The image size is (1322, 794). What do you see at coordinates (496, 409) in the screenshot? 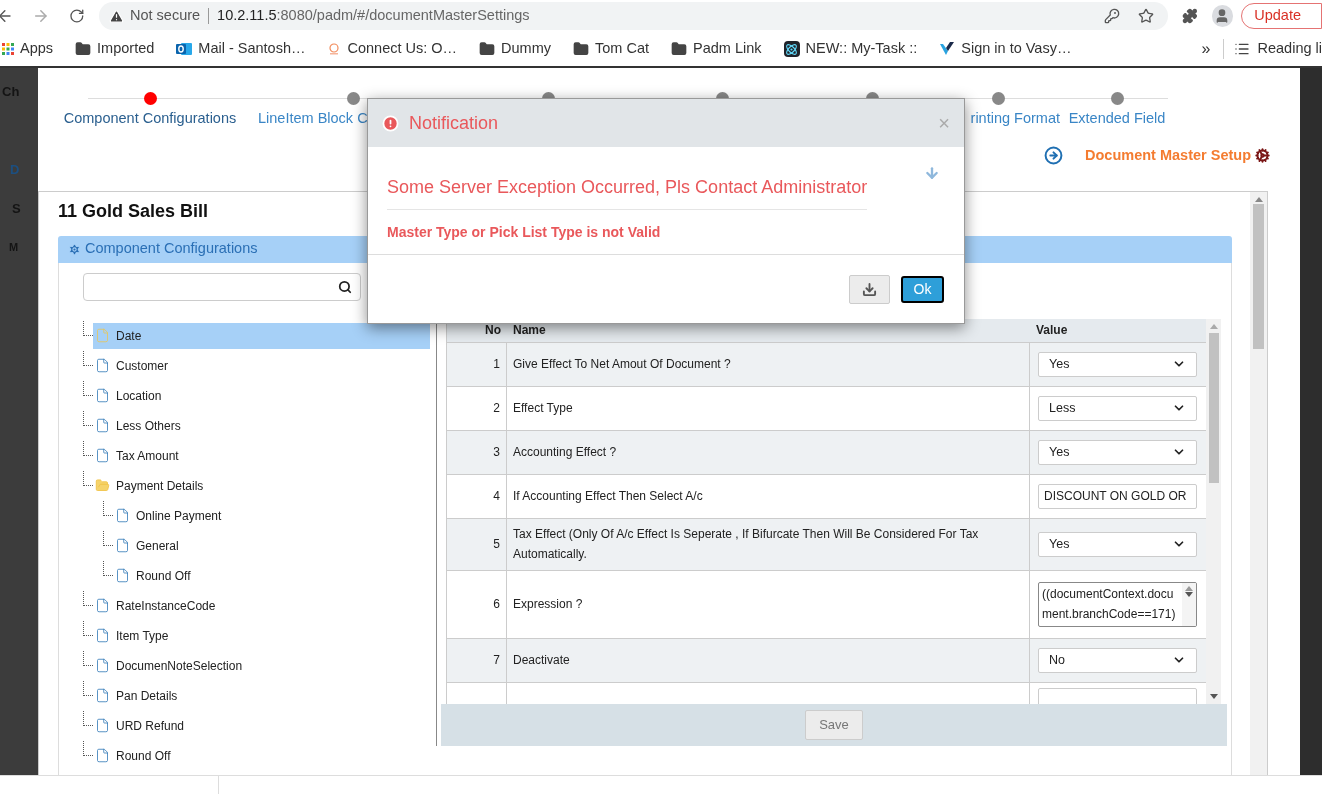
I see `row-number: 2` at bounding box center [496, 409].